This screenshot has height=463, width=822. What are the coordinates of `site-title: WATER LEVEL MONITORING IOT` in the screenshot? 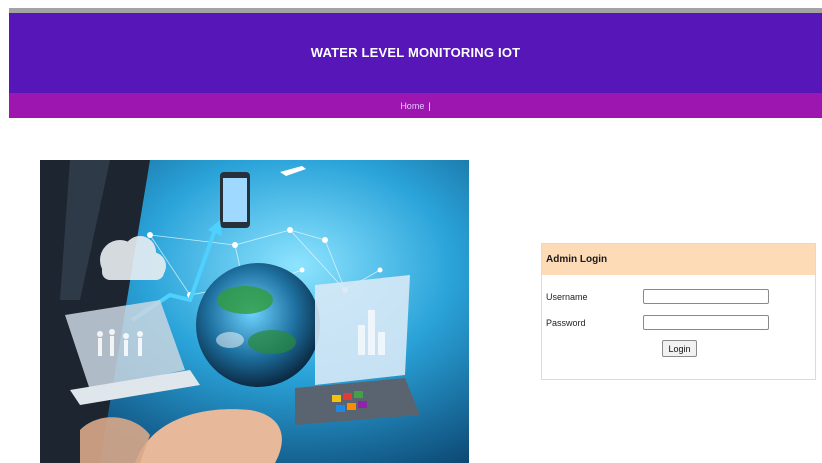 It's located at (415, 52).